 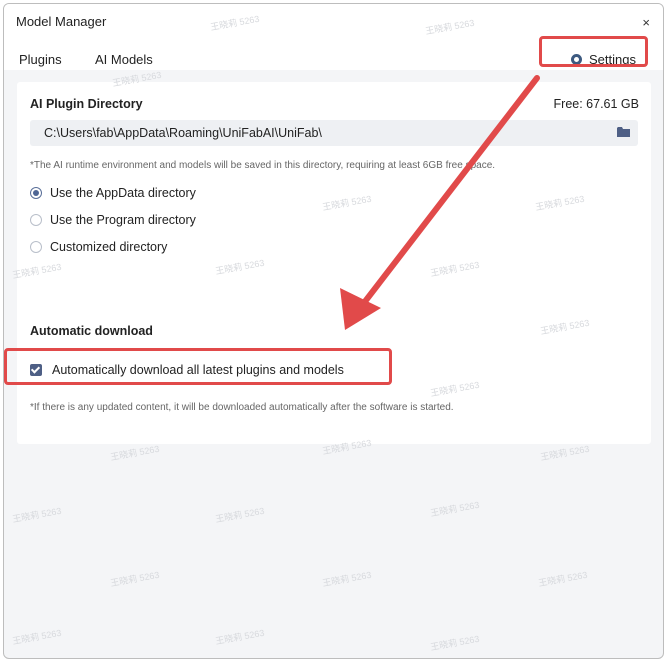 I want to click on free-space-label: Free: 67.61 GB, so click(x=596, y=104).